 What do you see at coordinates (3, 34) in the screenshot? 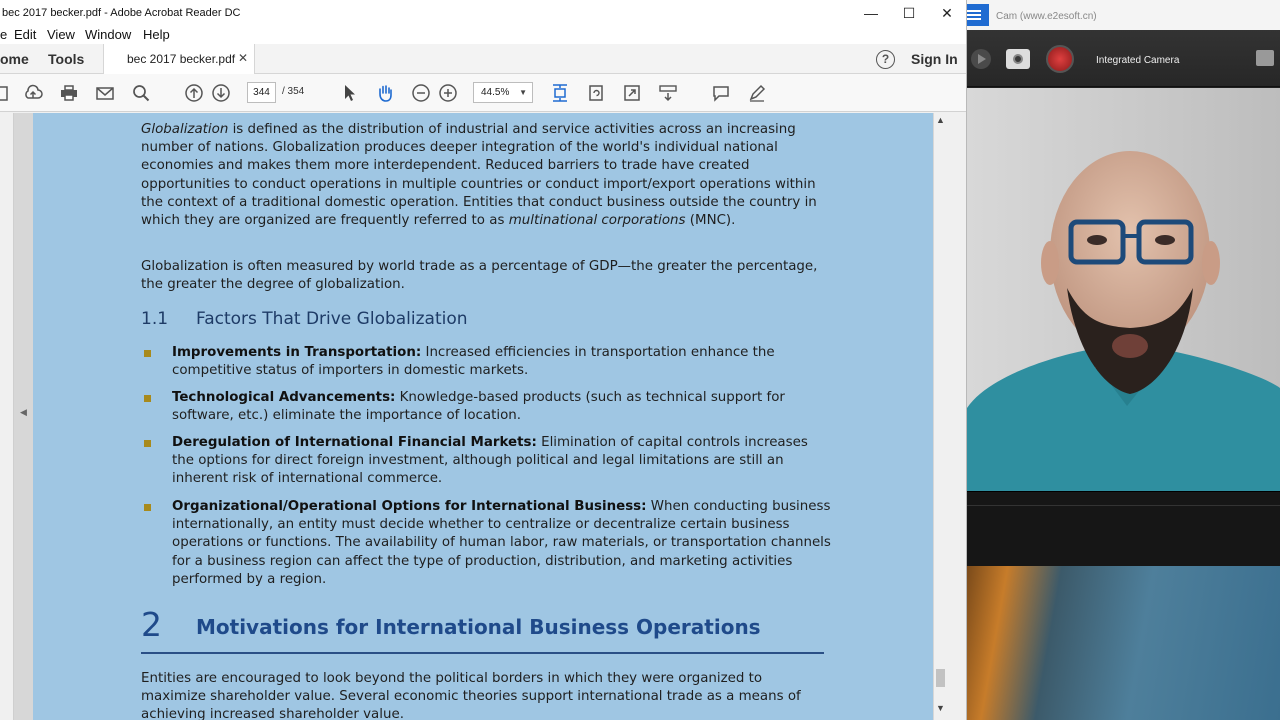
I see `menu-file: e` at bounding box center [3, 34].